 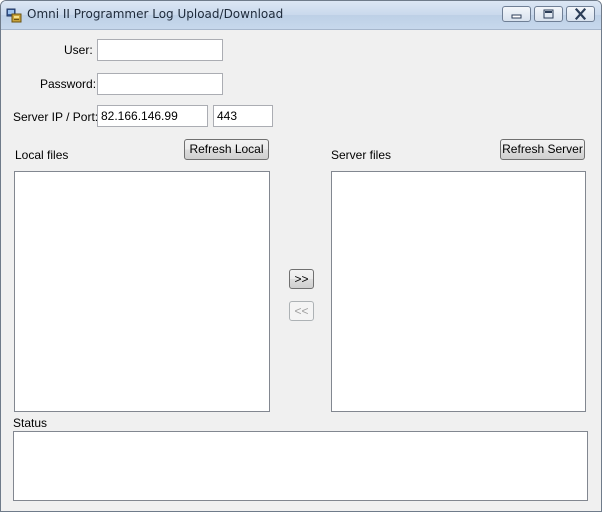 I want to click on app-icon, so click(x=14, y=15).